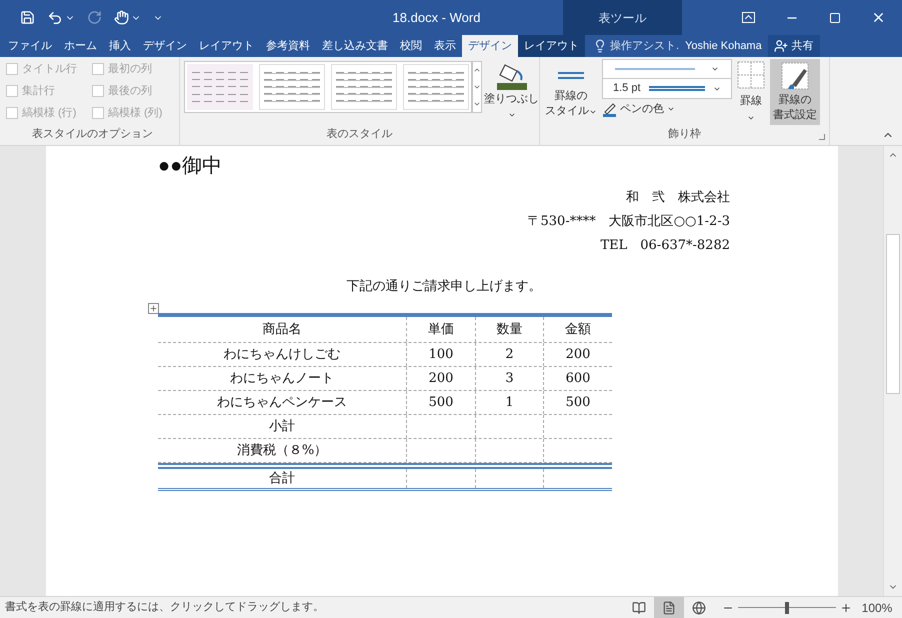 The height and width of the screenshot is (618, 902). Describe the element at coordinates (511, 76) in the screenshot. I see `paint-bucket-icon` at that location.